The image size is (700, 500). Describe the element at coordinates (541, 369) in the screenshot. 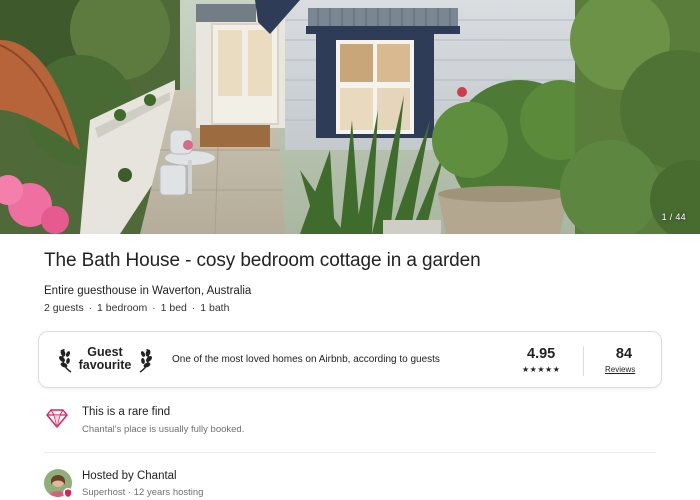

I see `rating-stars: ★★★★★` at that location.